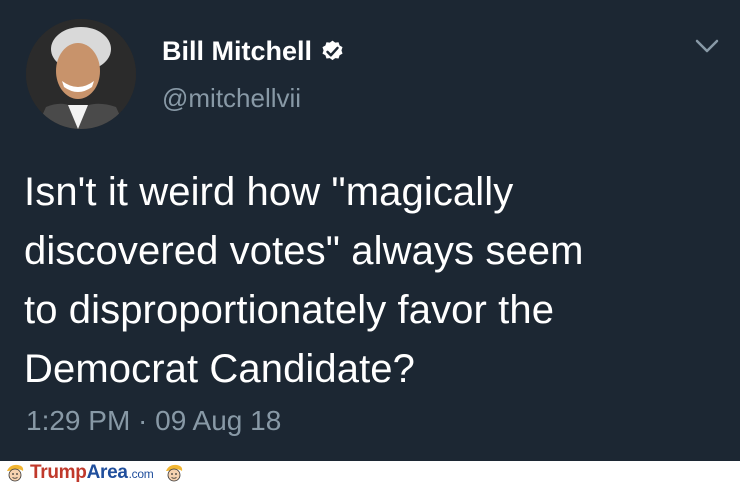  What do you see at coordinates (153, 421) in the screenshot?
I see `timestamp: 1:29 PM · 09 Aug 18` at bounding box center [153, 421].